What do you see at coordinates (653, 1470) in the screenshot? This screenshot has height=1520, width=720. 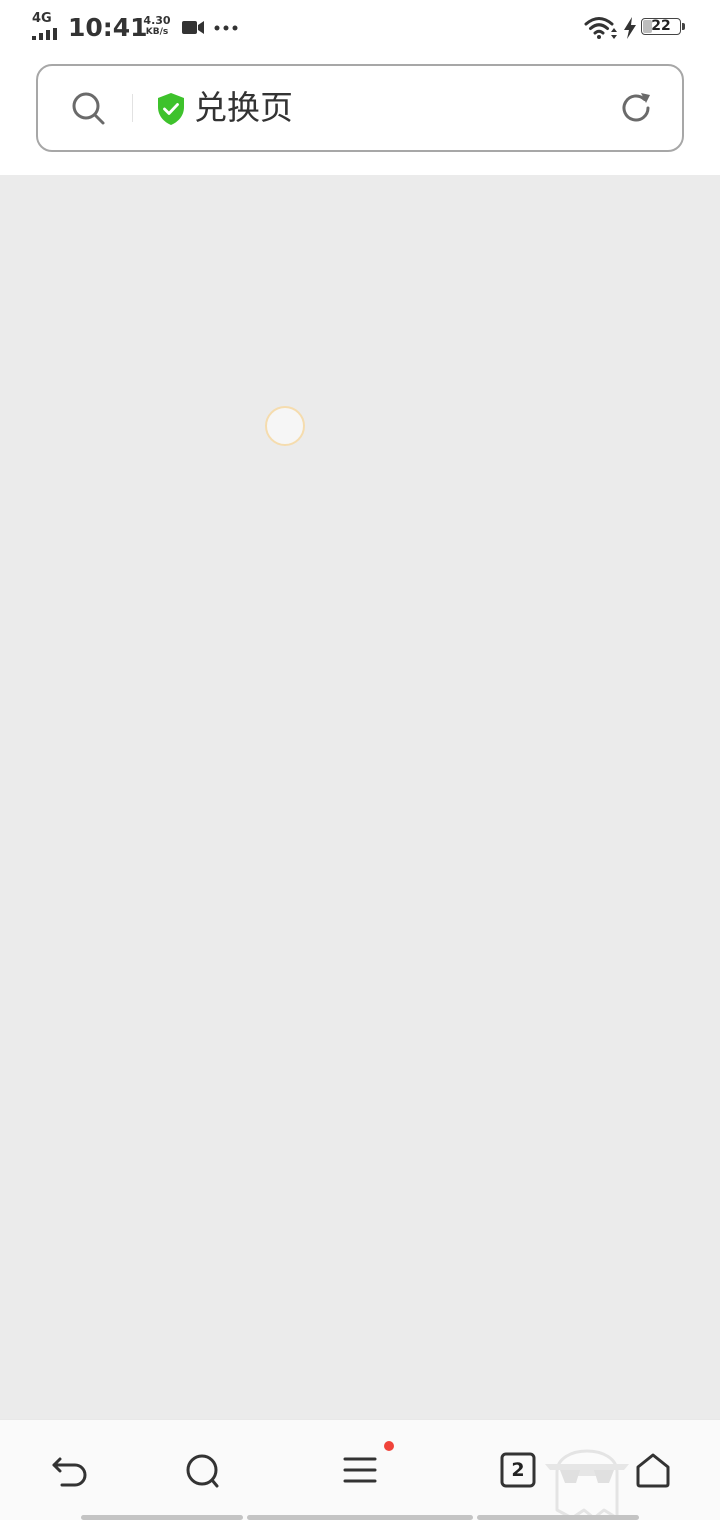 I see `home-icon` at bounding box center [653, 1470].